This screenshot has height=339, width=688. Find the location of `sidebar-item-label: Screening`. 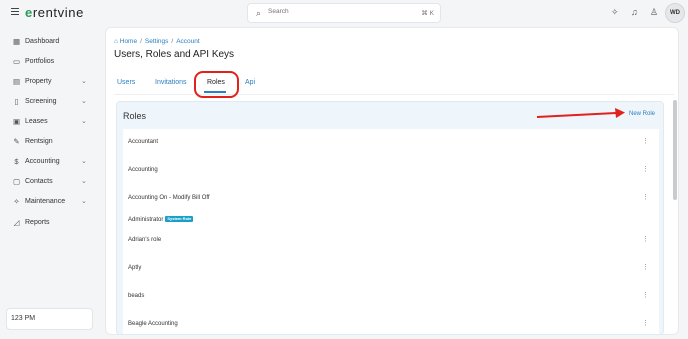

sidebar-item-label: Screening is located at coordinates (41, 101).